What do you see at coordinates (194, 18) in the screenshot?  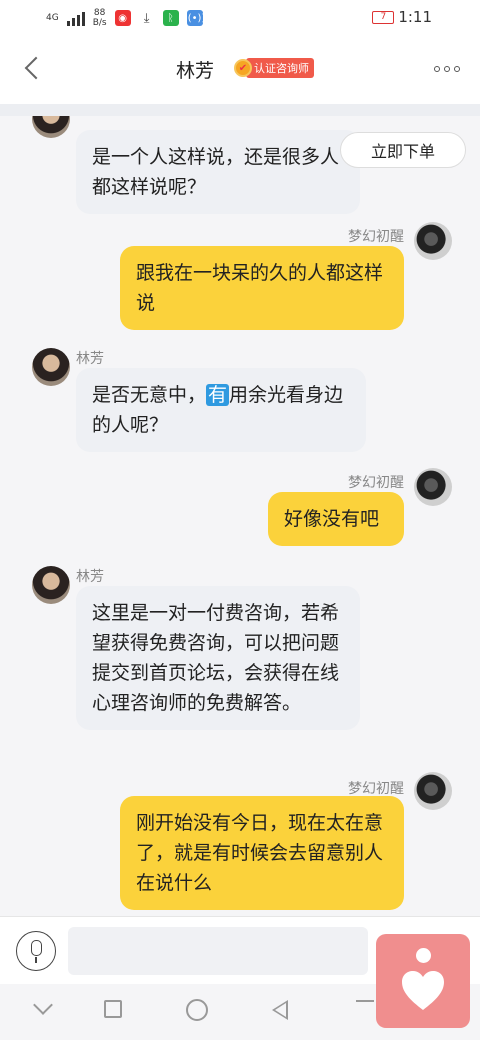 I see `nfc-icon: ((•))` at bounding box center [194, 18].